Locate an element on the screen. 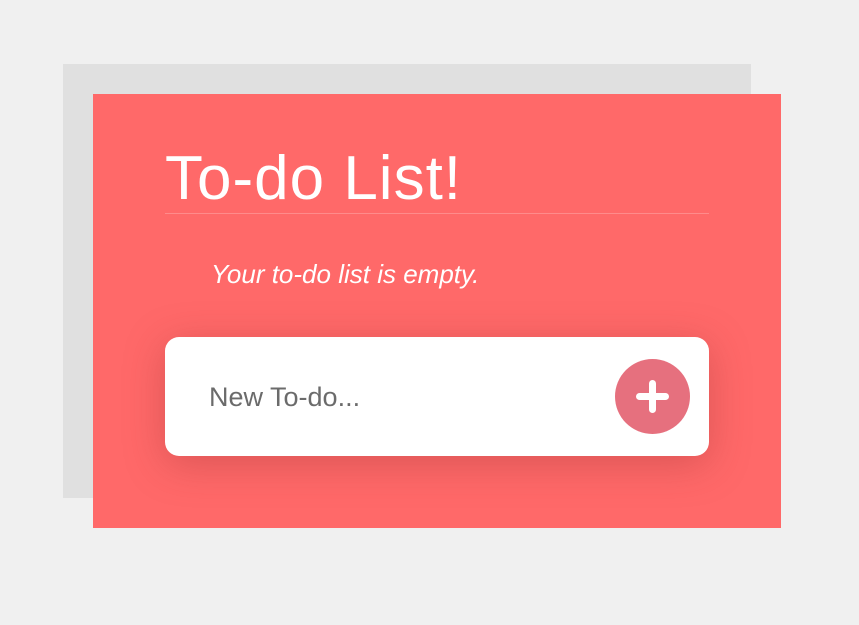 The height and width of the screenshot is (625, 859). plus-icon is located at coordinates (652, 396).